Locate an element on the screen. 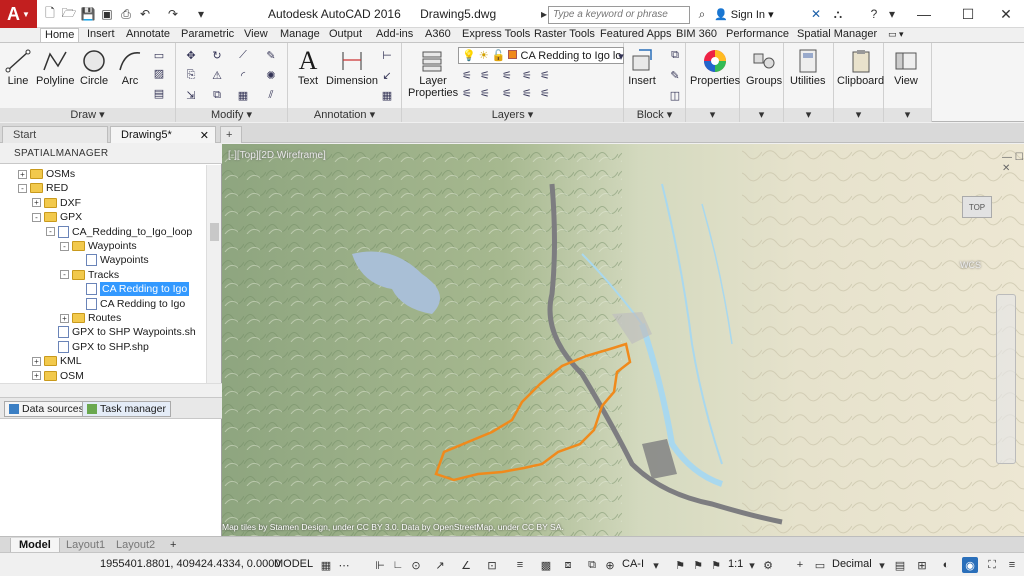 Image resolution: width=1024 pixels, height=576 pixels. new-tab-icon: + is located at coordinates (231, 134).